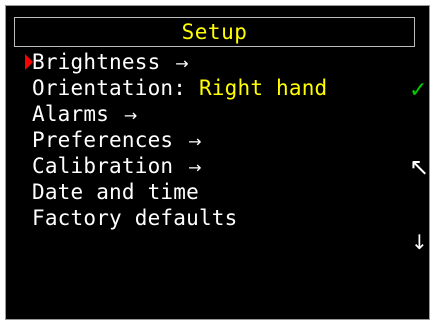 Image resolution: width=435 pixels, height=325 pixels. What do you see at coordinates (418, 91) in the screenshot?
I see `check-icon: ✓` at bounding box center [418, 91].